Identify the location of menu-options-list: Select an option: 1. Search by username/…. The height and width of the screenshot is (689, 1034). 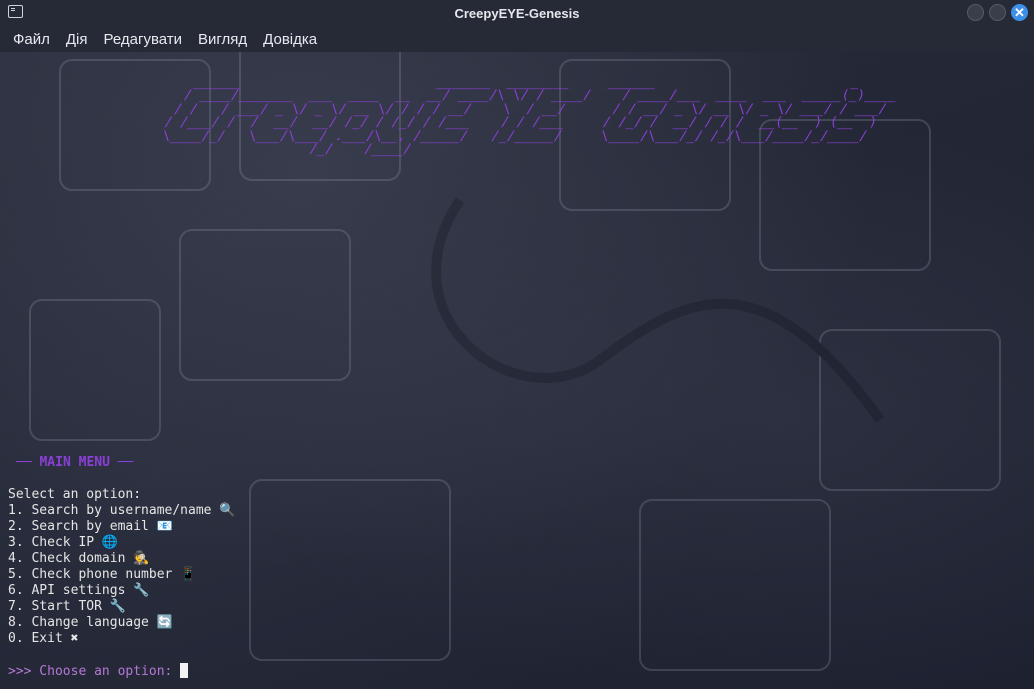
(122, 567).